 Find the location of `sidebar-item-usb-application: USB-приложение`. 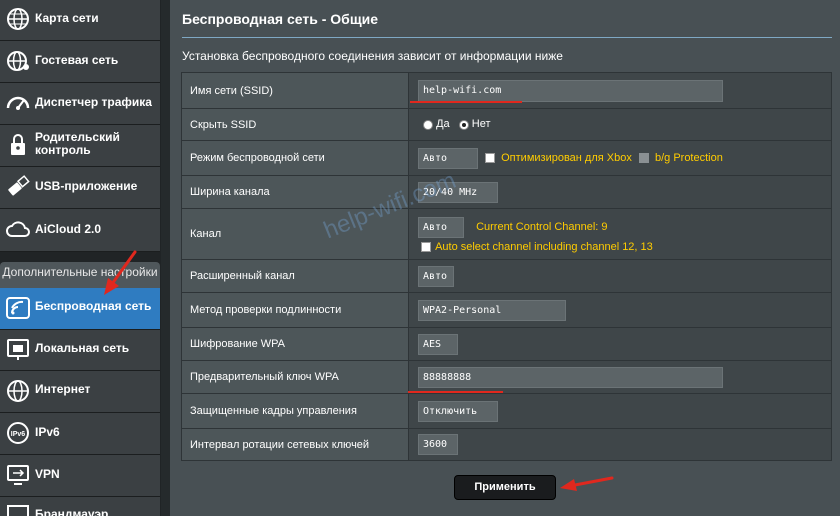

sidebar-item-usb-application: USB-приложение is located at coordinates (80, 188).